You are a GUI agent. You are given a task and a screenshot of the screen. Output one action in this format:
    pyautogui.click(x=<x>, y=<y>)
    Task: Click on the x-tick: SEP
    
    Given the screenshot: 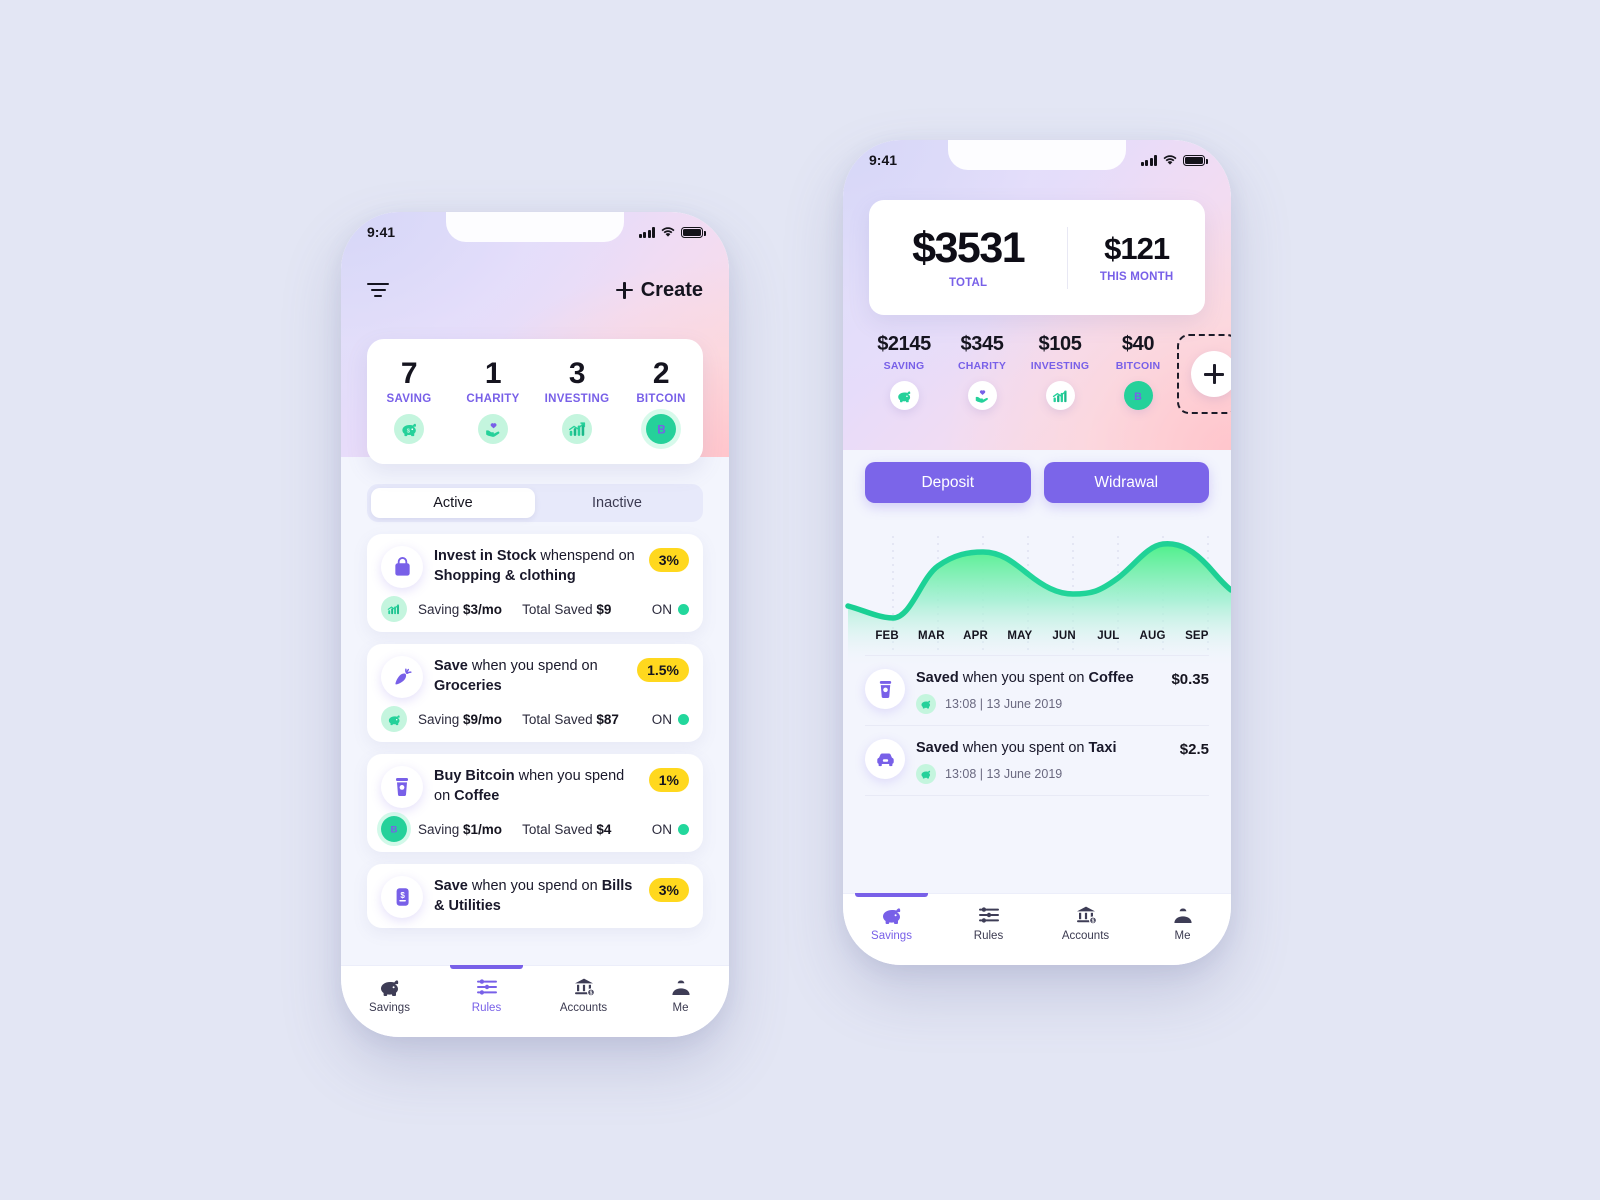 What is the action you would take?
    pyautogui.click(x=1197, y=636)
    